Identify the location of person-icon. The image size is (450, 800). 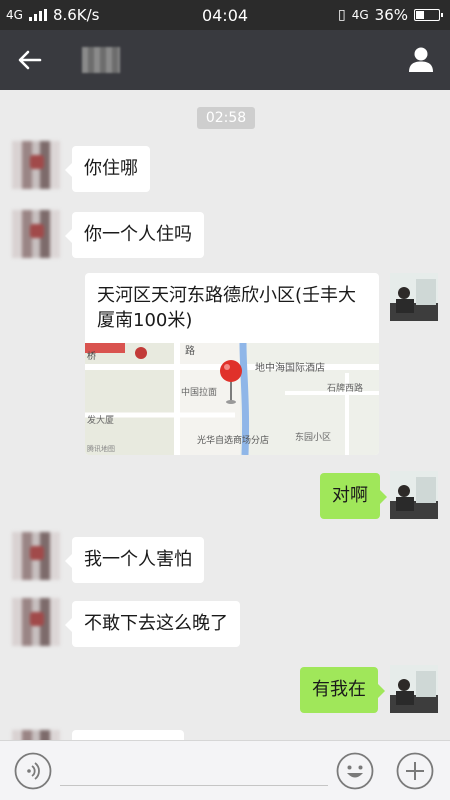
(421, 59).